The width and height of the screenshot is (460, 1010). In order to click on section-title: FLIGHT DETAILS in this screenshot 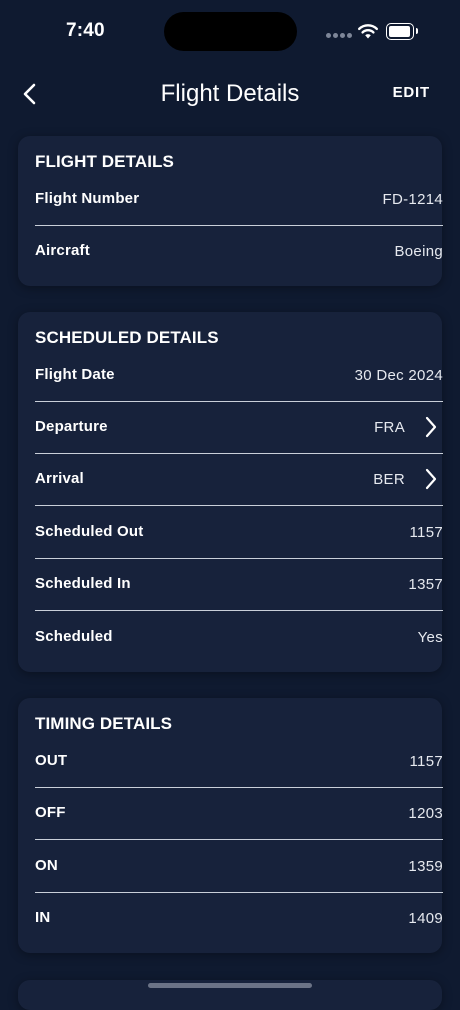, I will do `click(104, 161)`.